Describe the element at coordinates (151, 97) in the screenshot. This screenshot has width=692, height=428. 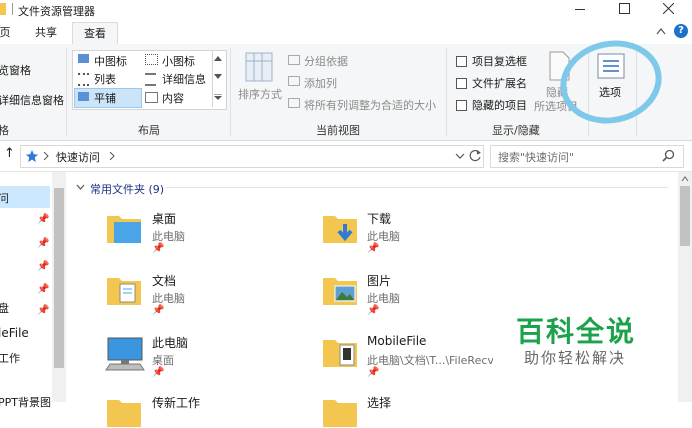
I see `content-icon` at that location.